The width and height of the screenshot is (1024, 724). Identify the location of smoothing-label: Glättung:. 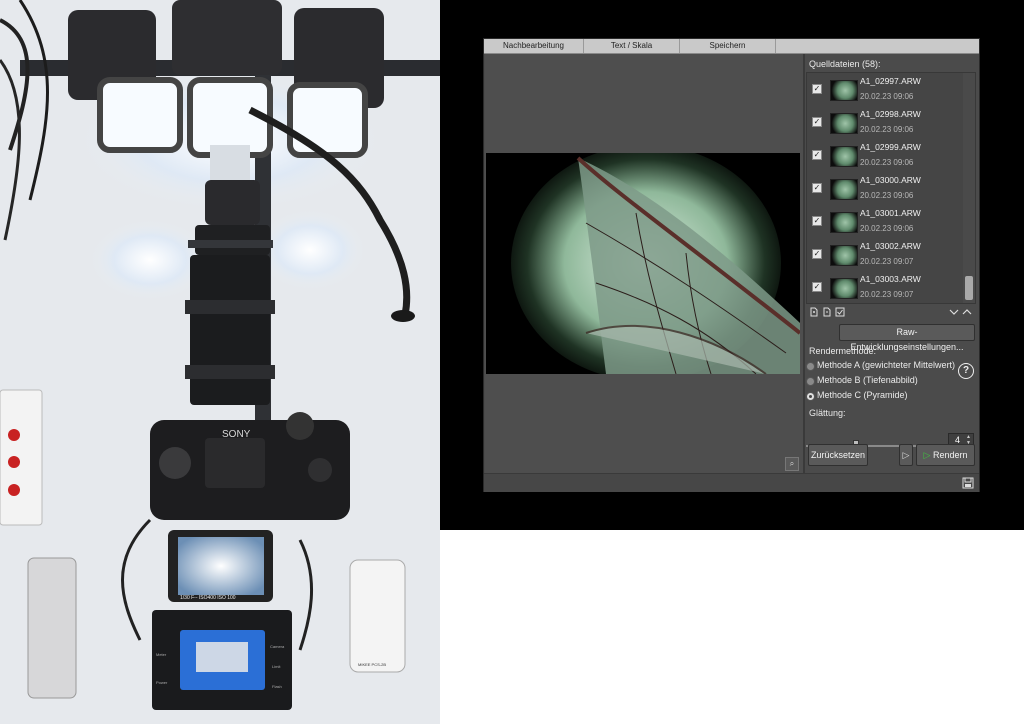
(827, 413).